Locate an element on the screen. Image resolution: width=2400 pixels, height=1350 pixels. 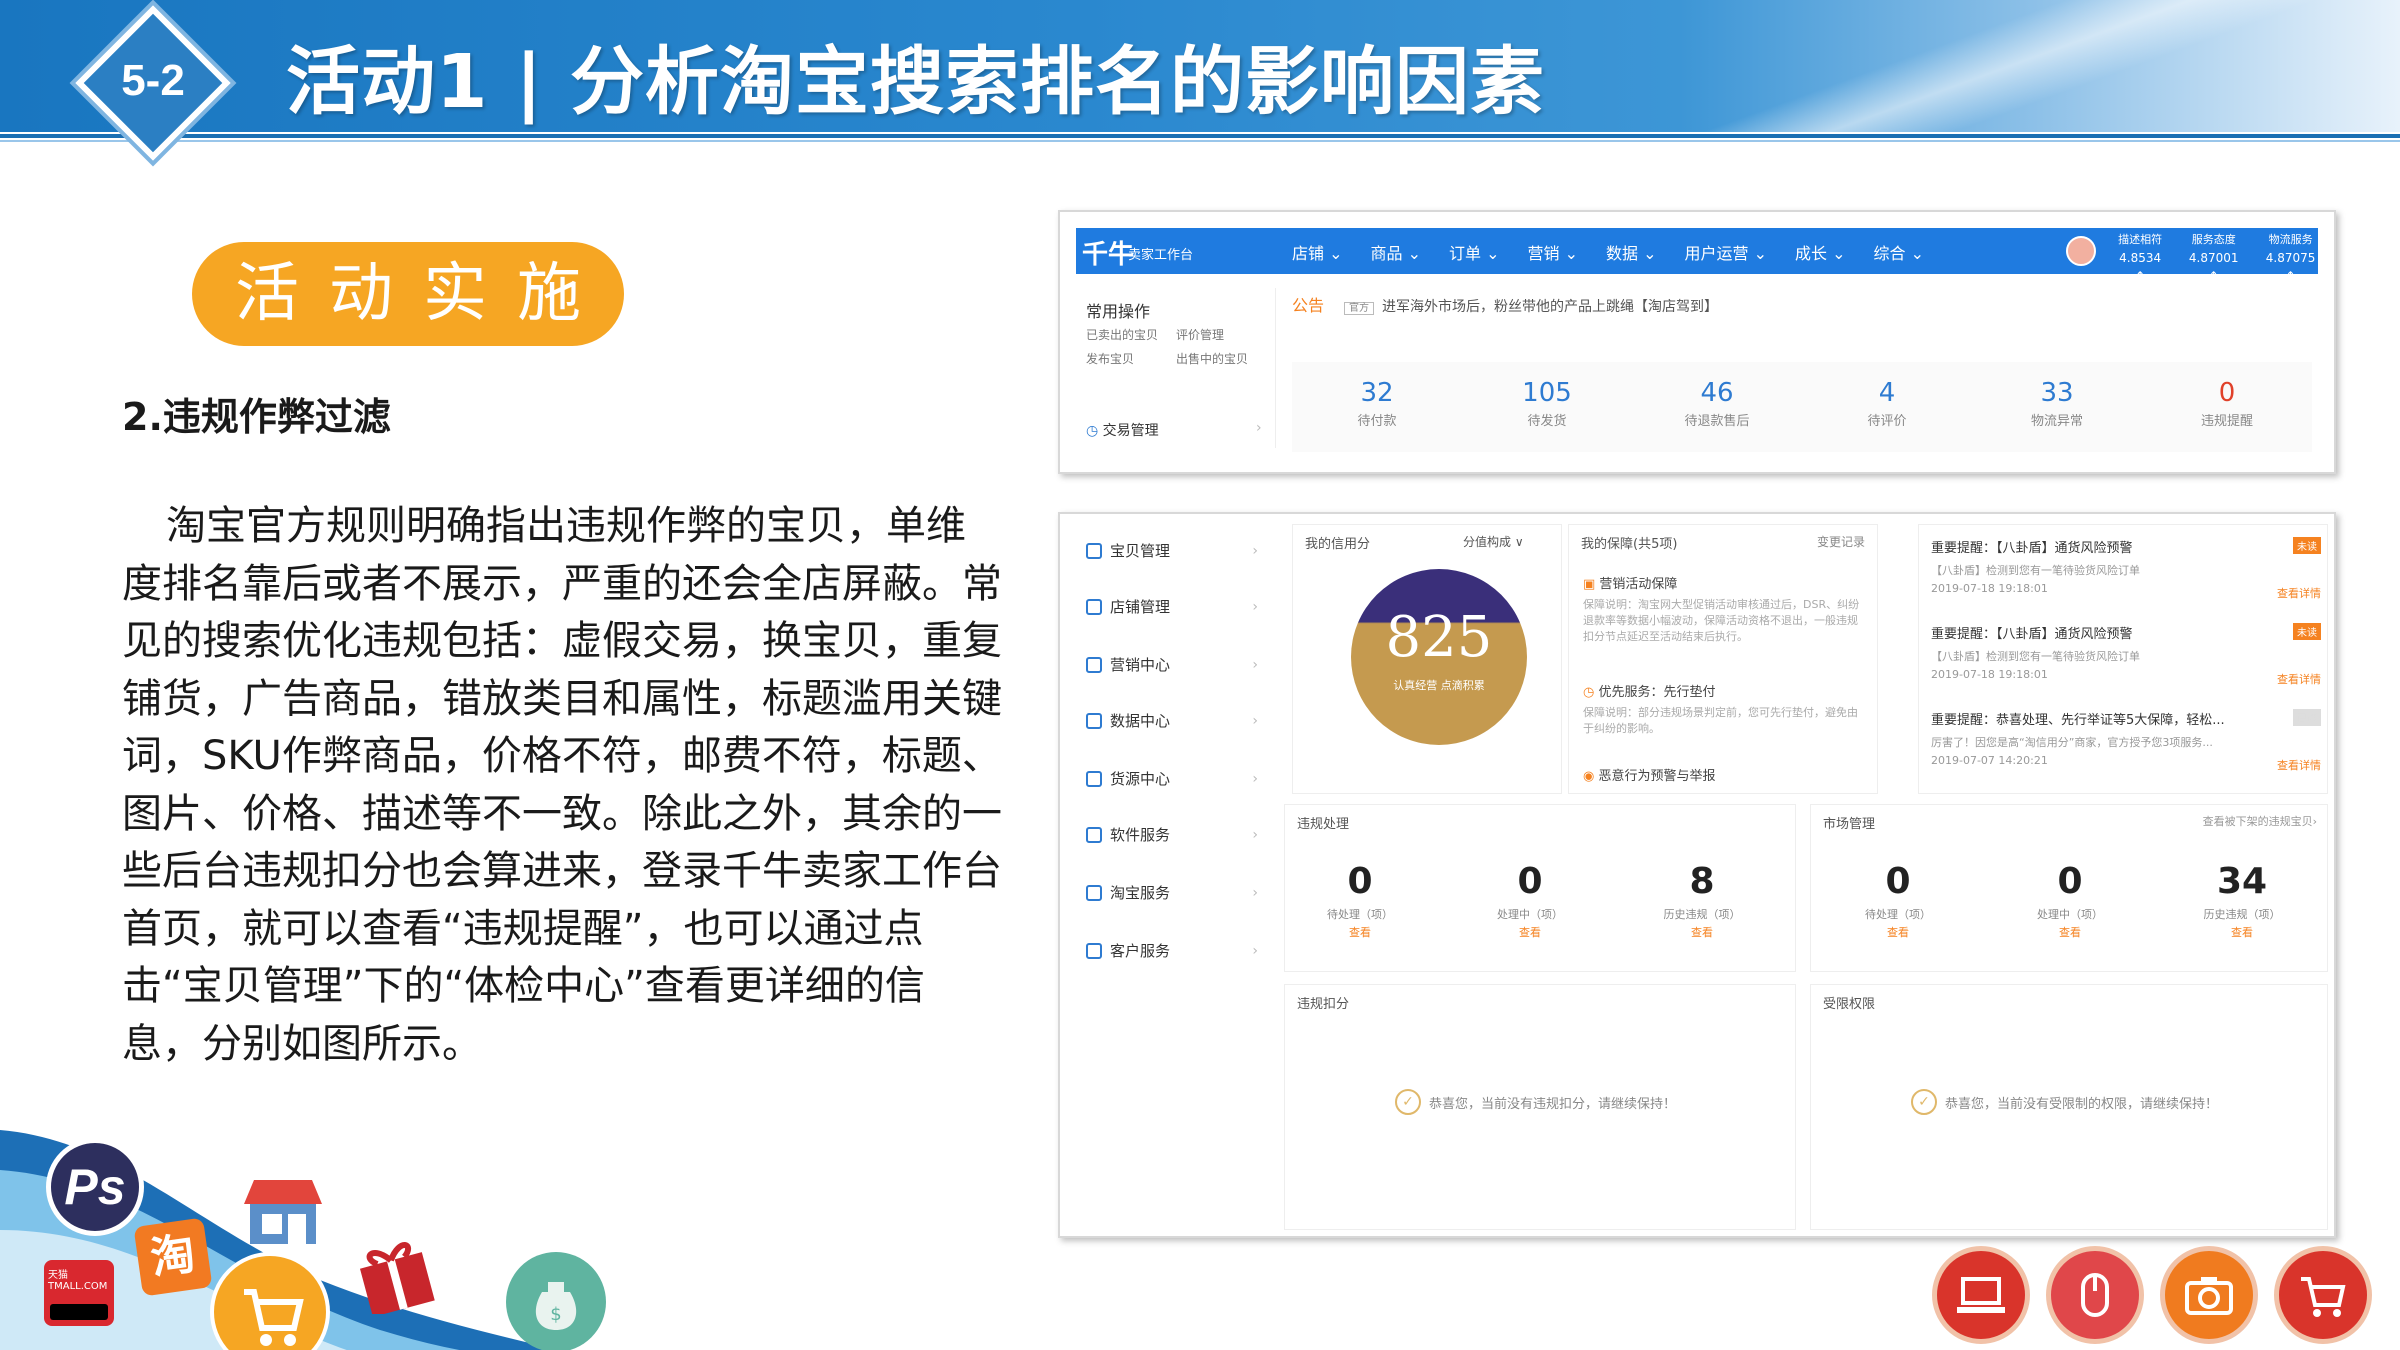
check-icon: ✓ is located at coordinates (1924, 1102).